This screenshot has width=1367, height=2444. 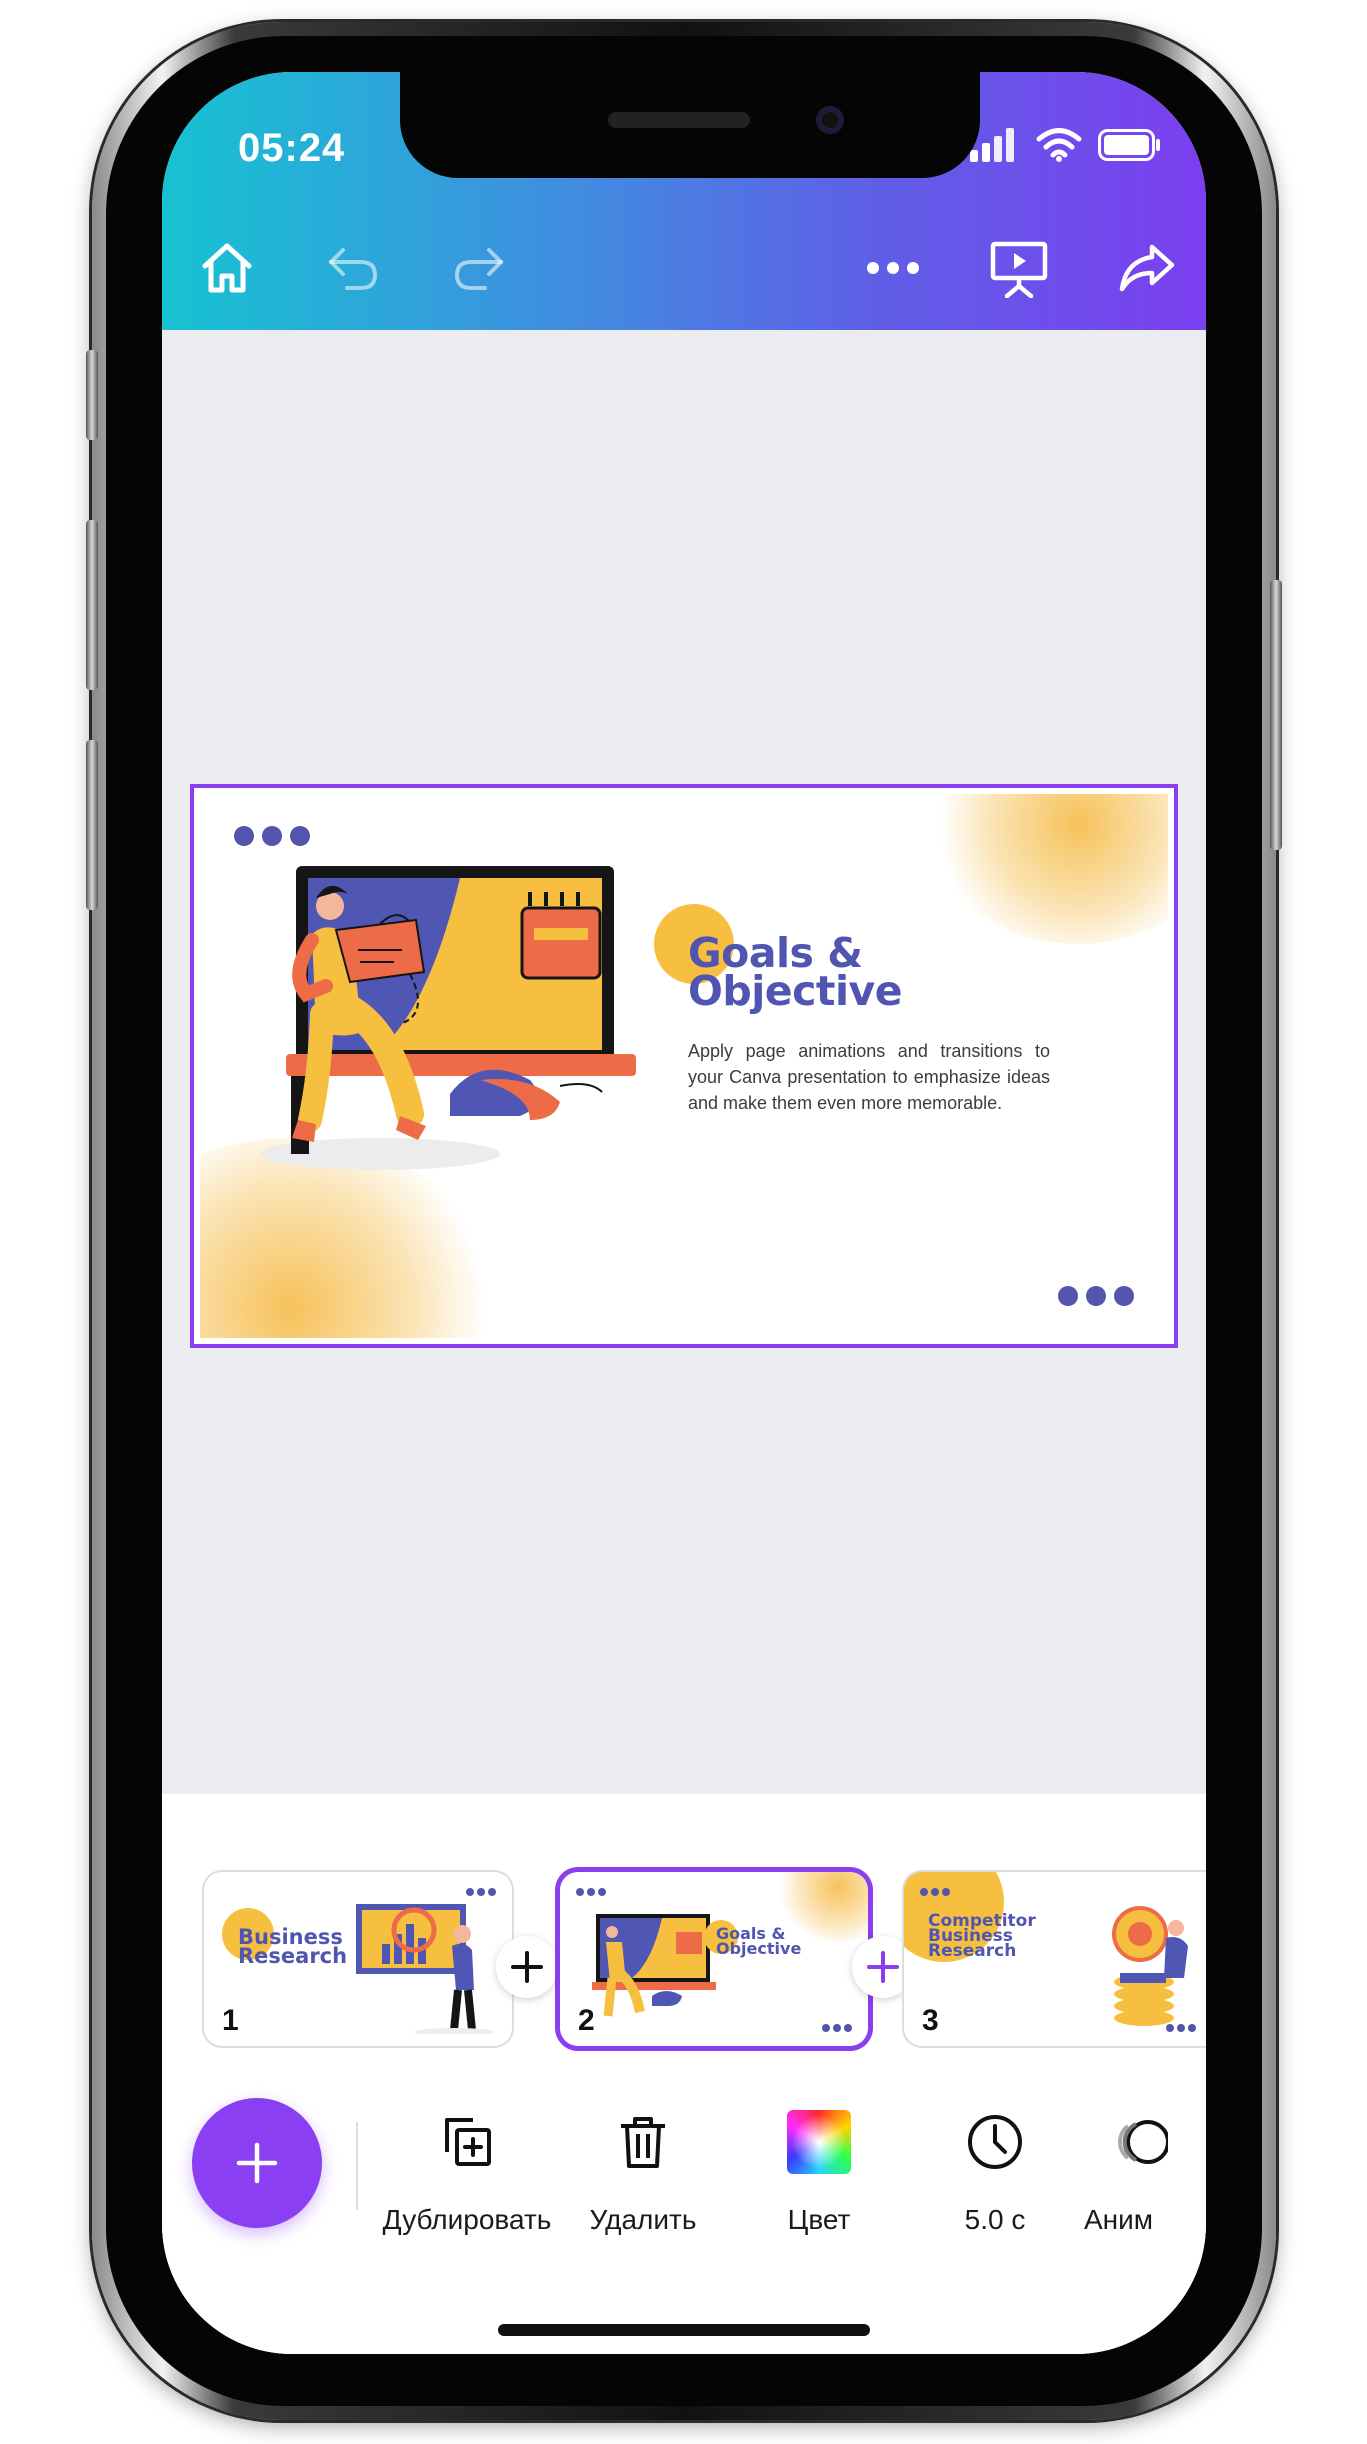 I want to click on slide-glow-top-right, so click(x=1048, y=869).